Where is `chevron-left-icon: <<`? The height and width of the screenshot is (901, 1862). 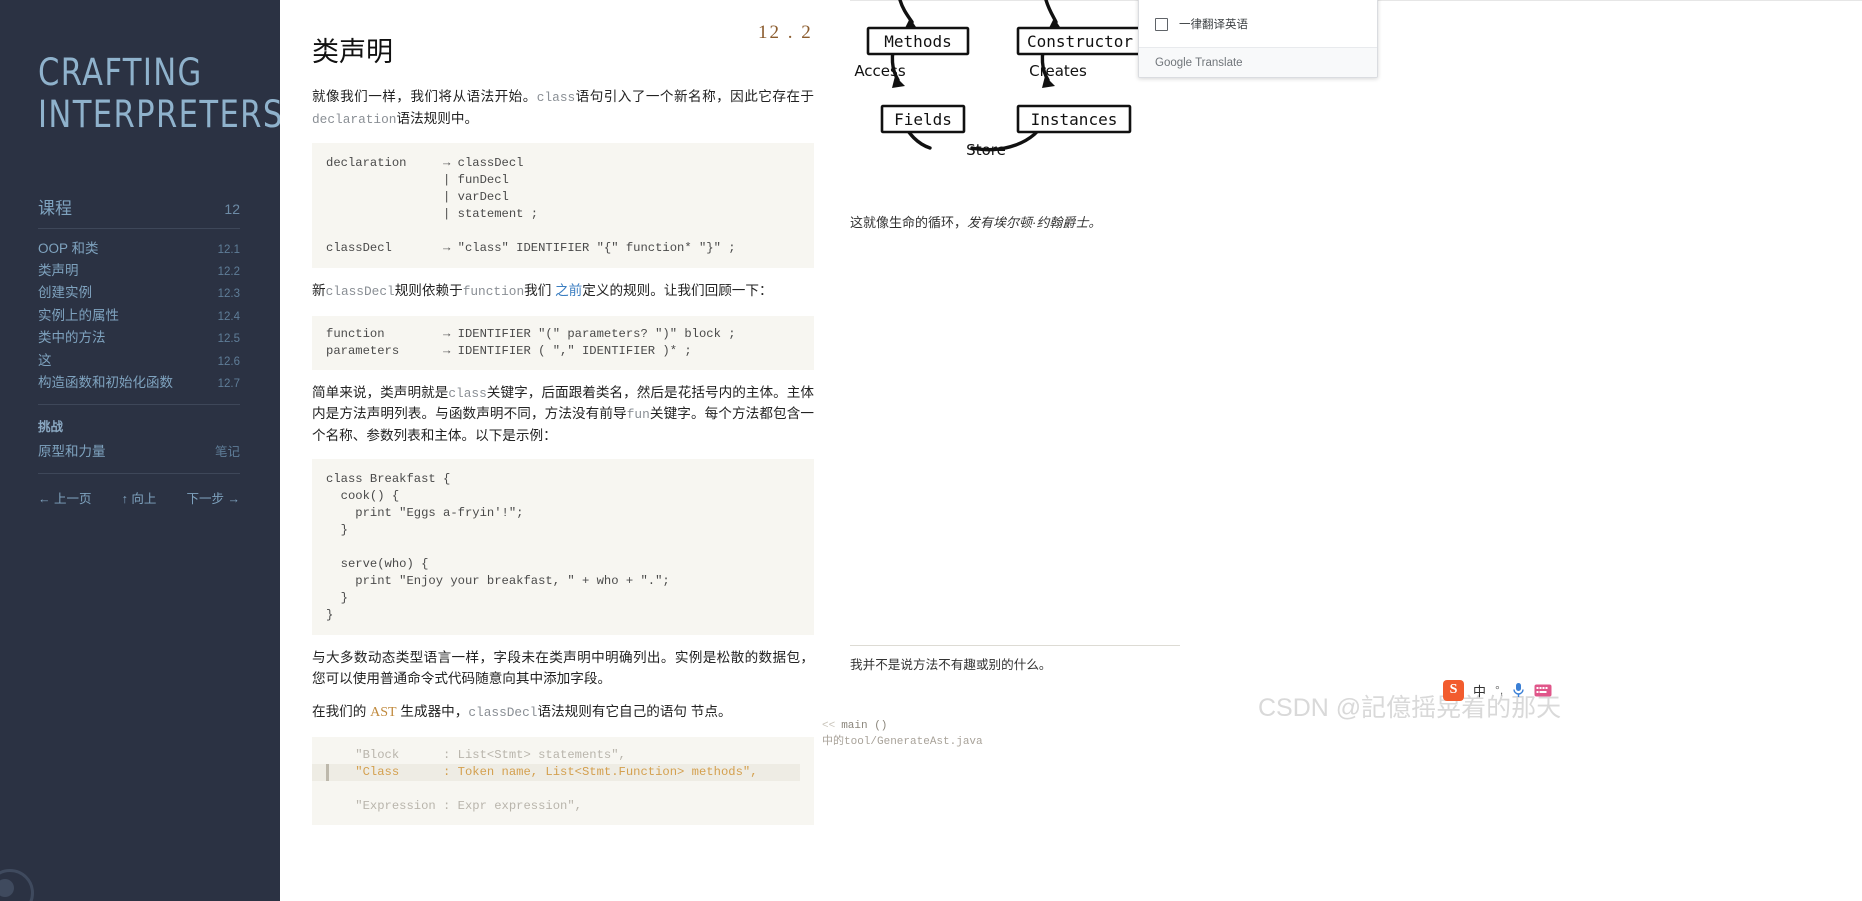
chevron-left-icon: << is located at coordinates (829, 726).